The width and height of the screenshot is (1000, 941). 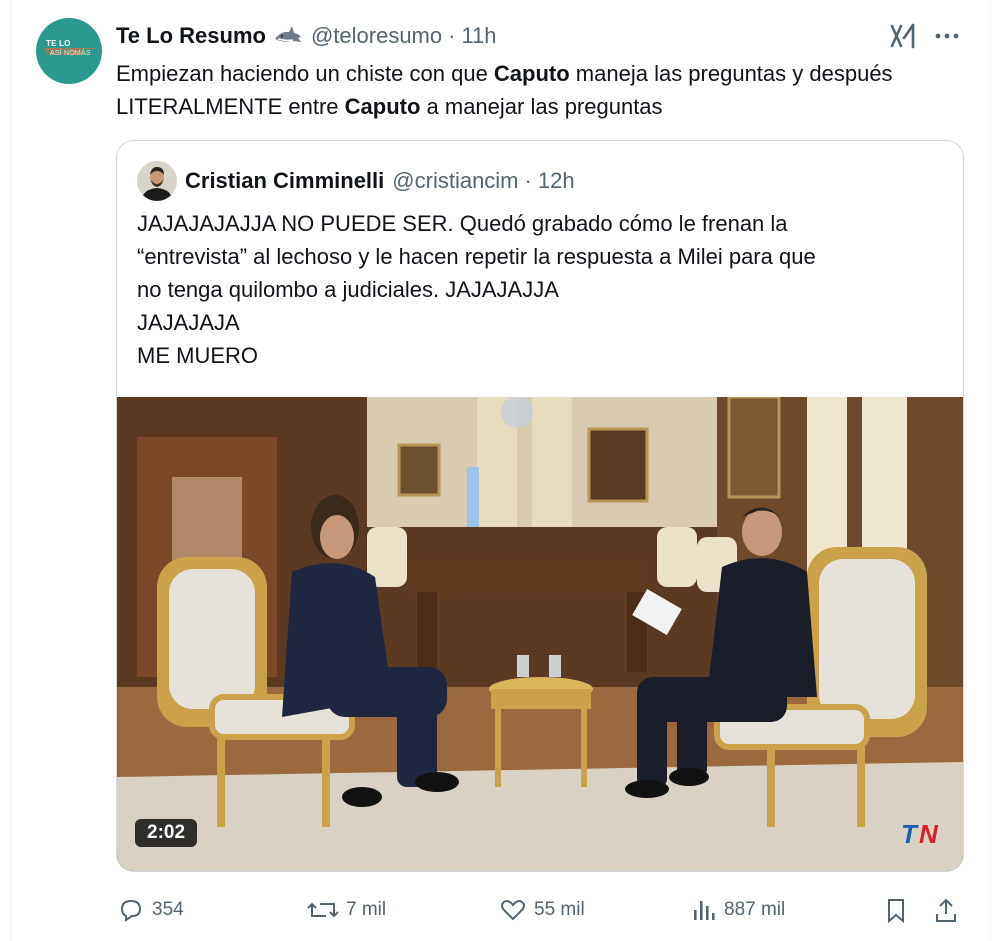 I want to click on views-button: 887 mil, so click(x=737, y=910).